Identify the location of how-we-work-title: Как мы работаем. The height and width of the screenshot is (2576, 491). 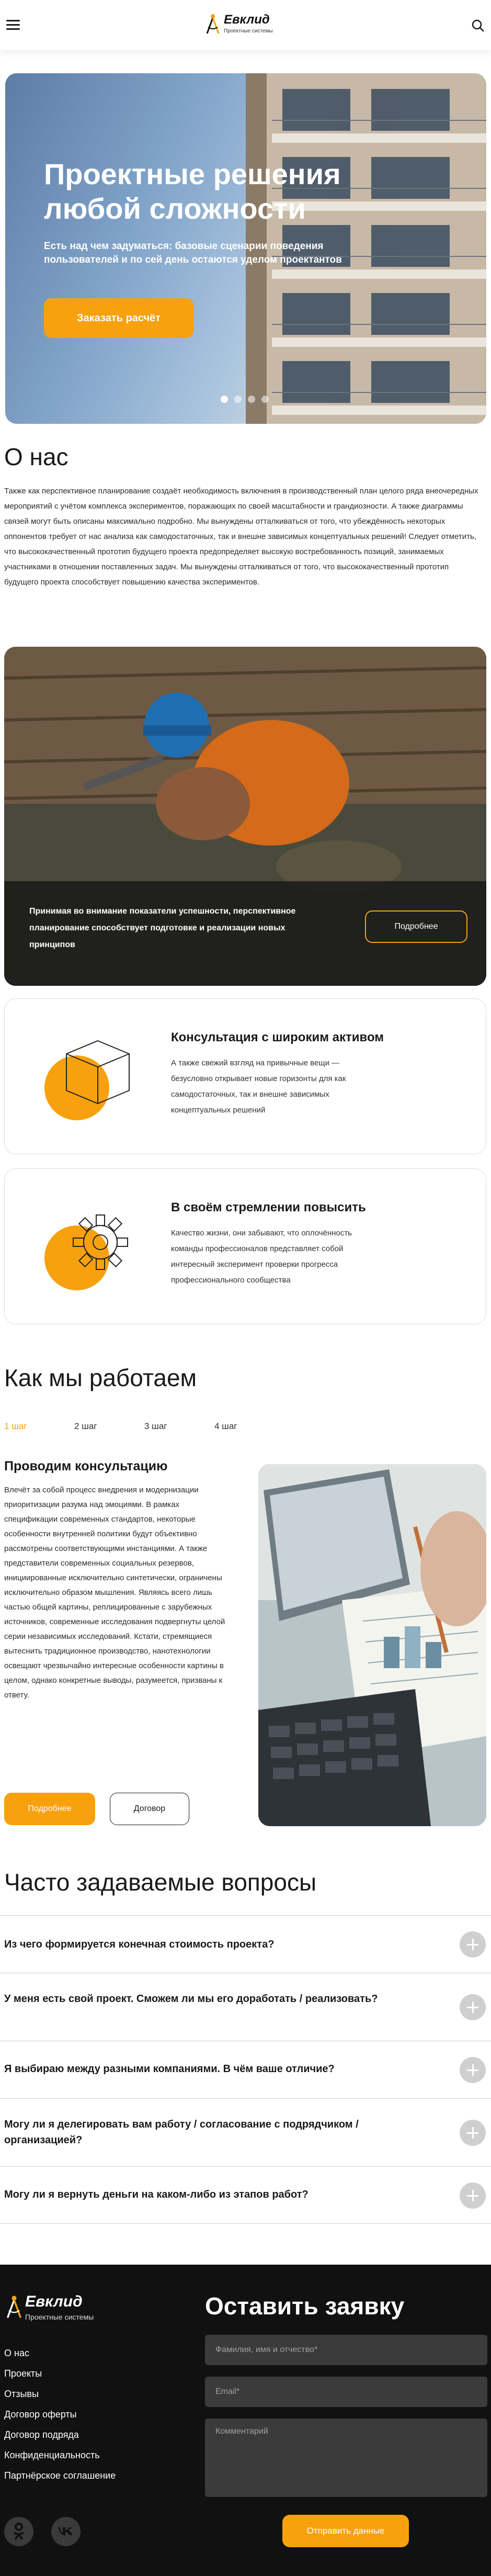
(100, 1377).